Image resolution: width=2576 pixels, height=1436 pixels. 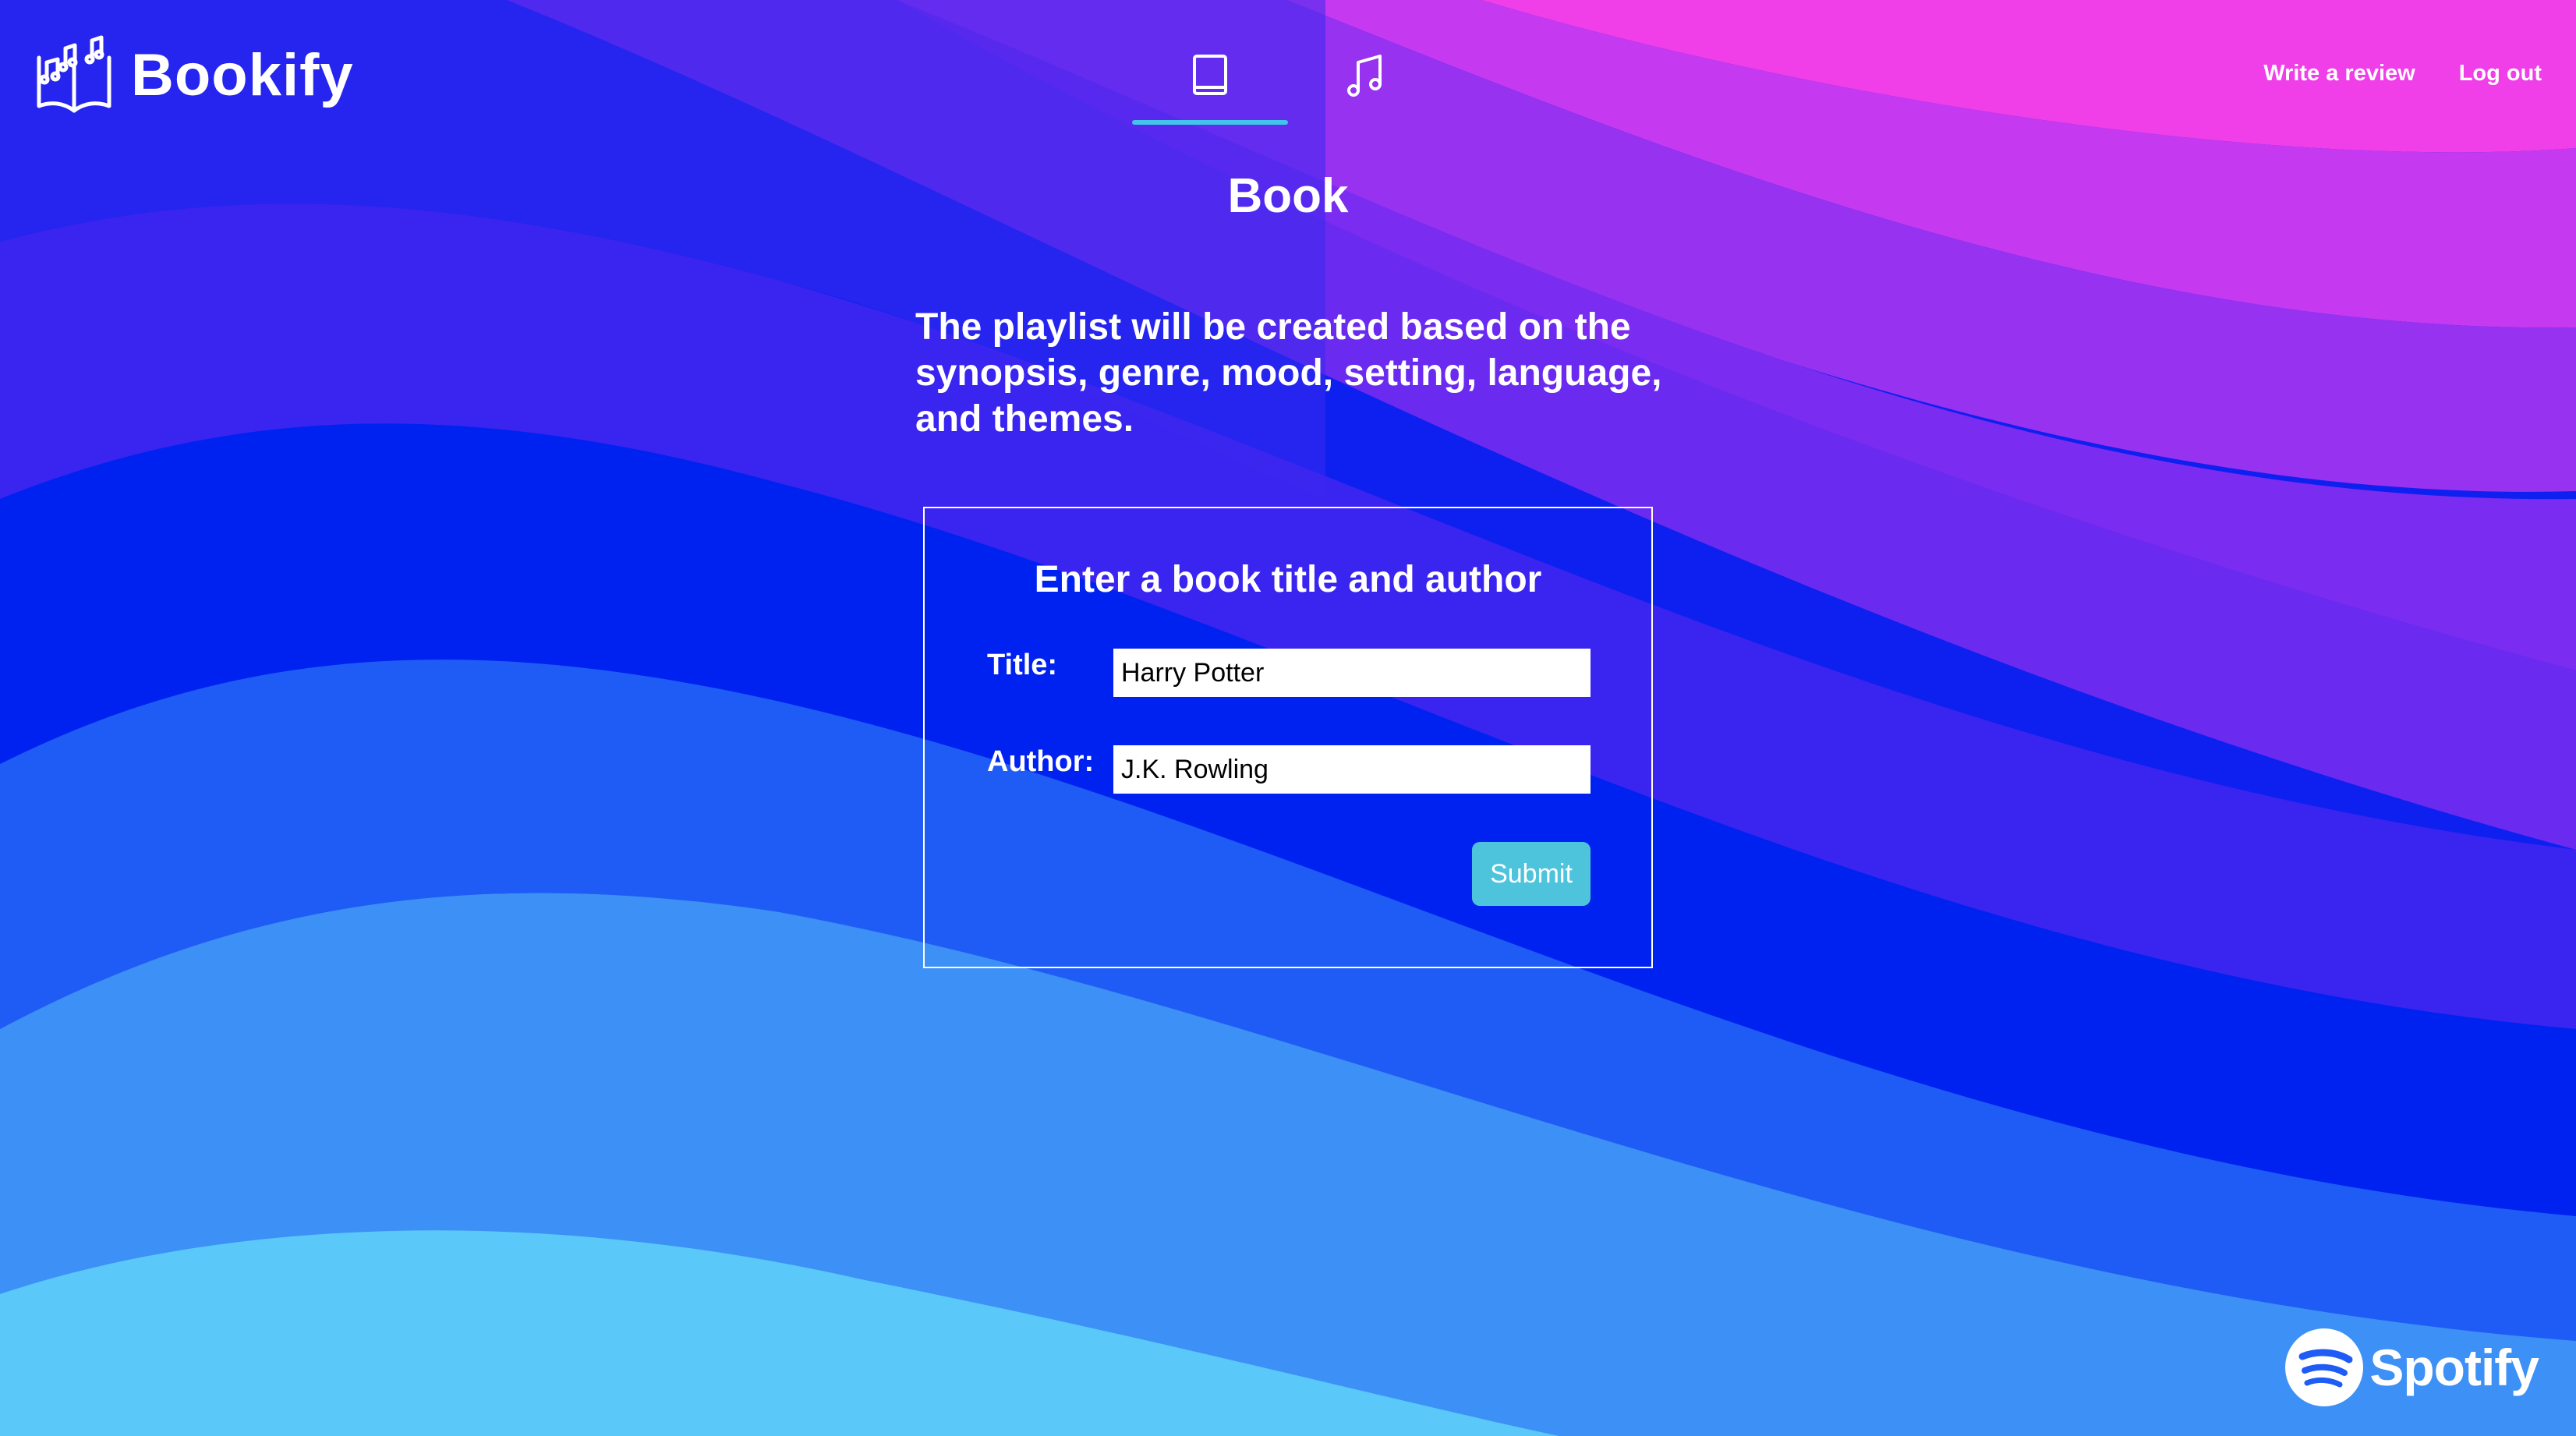 I want to click on music-note-icon, so click(x=1364, y=76).